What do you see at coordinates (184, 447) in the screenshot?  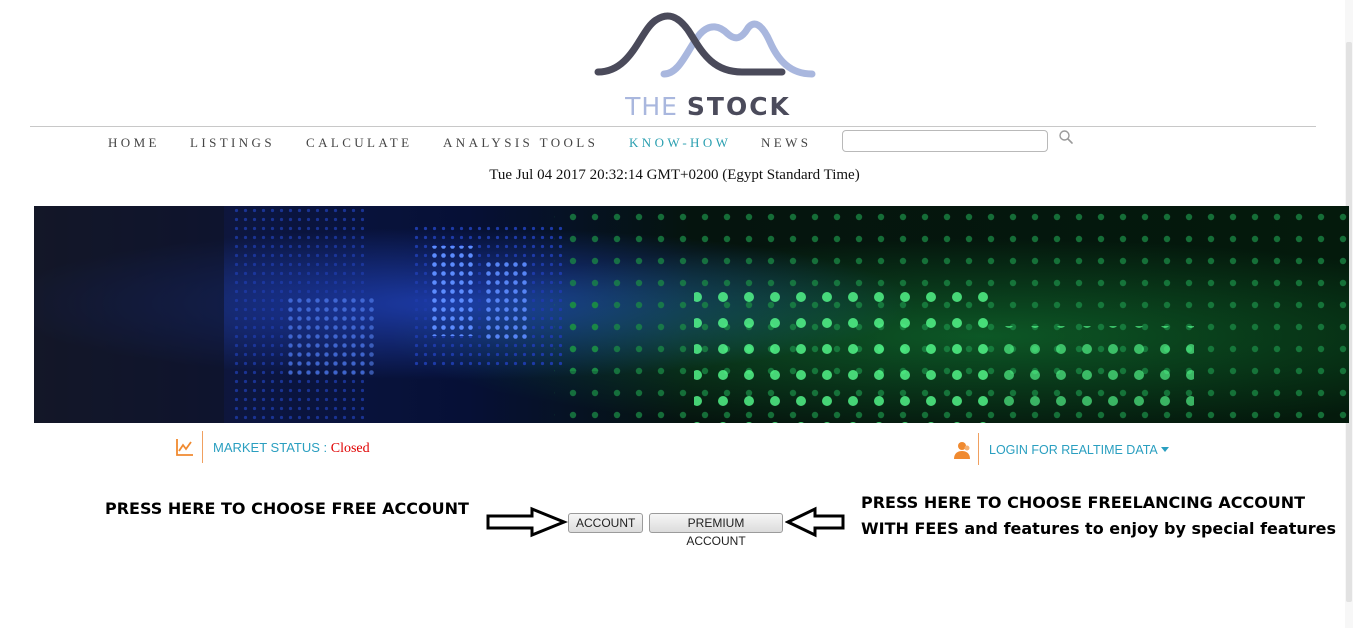 I see `line-chart-icon` at bounding box center [184, 447].